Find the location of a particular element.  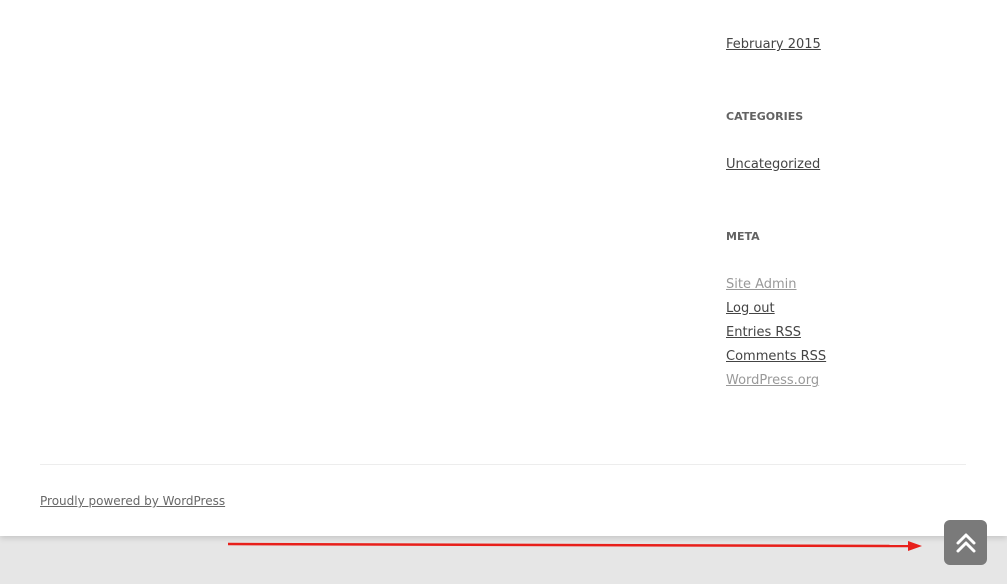

category-link-uncategorized: Uncategorized is located at coordinates (773, 165).